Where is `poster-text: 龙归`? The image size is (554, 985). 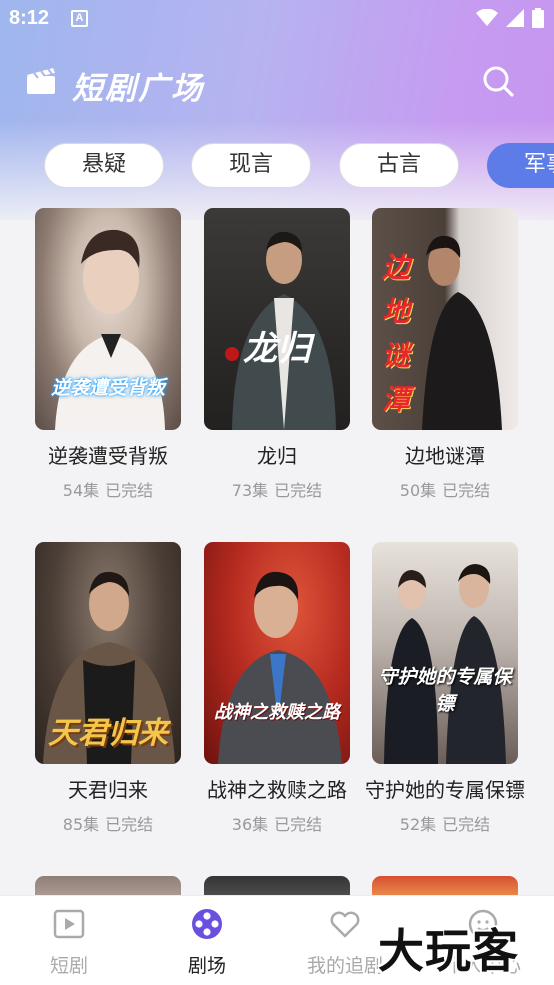 poster-text: 龙归 is located at coordinates (277, 349).